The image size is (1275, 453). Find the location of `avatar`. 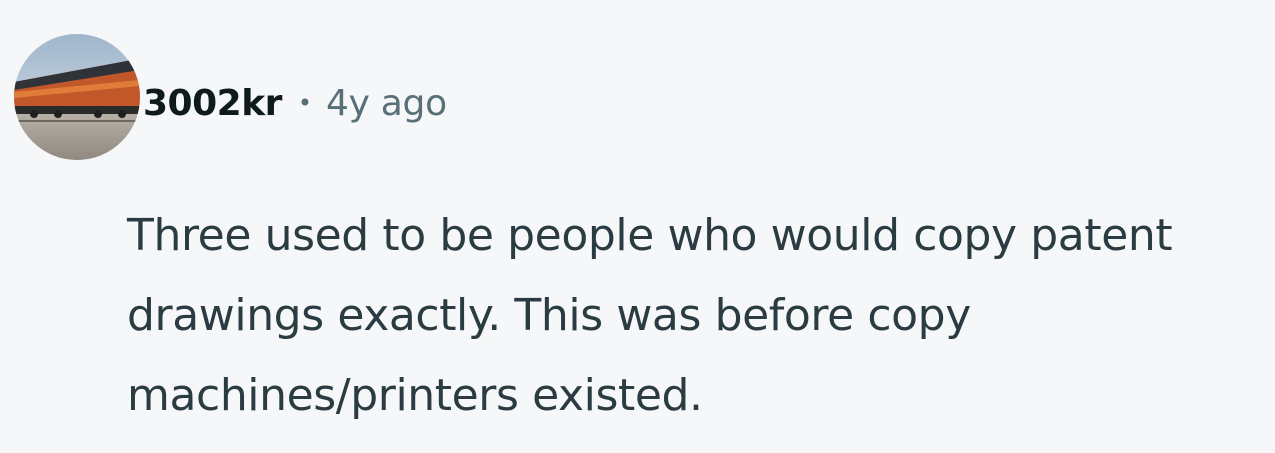

avatar is located at coordinates (77, 97).